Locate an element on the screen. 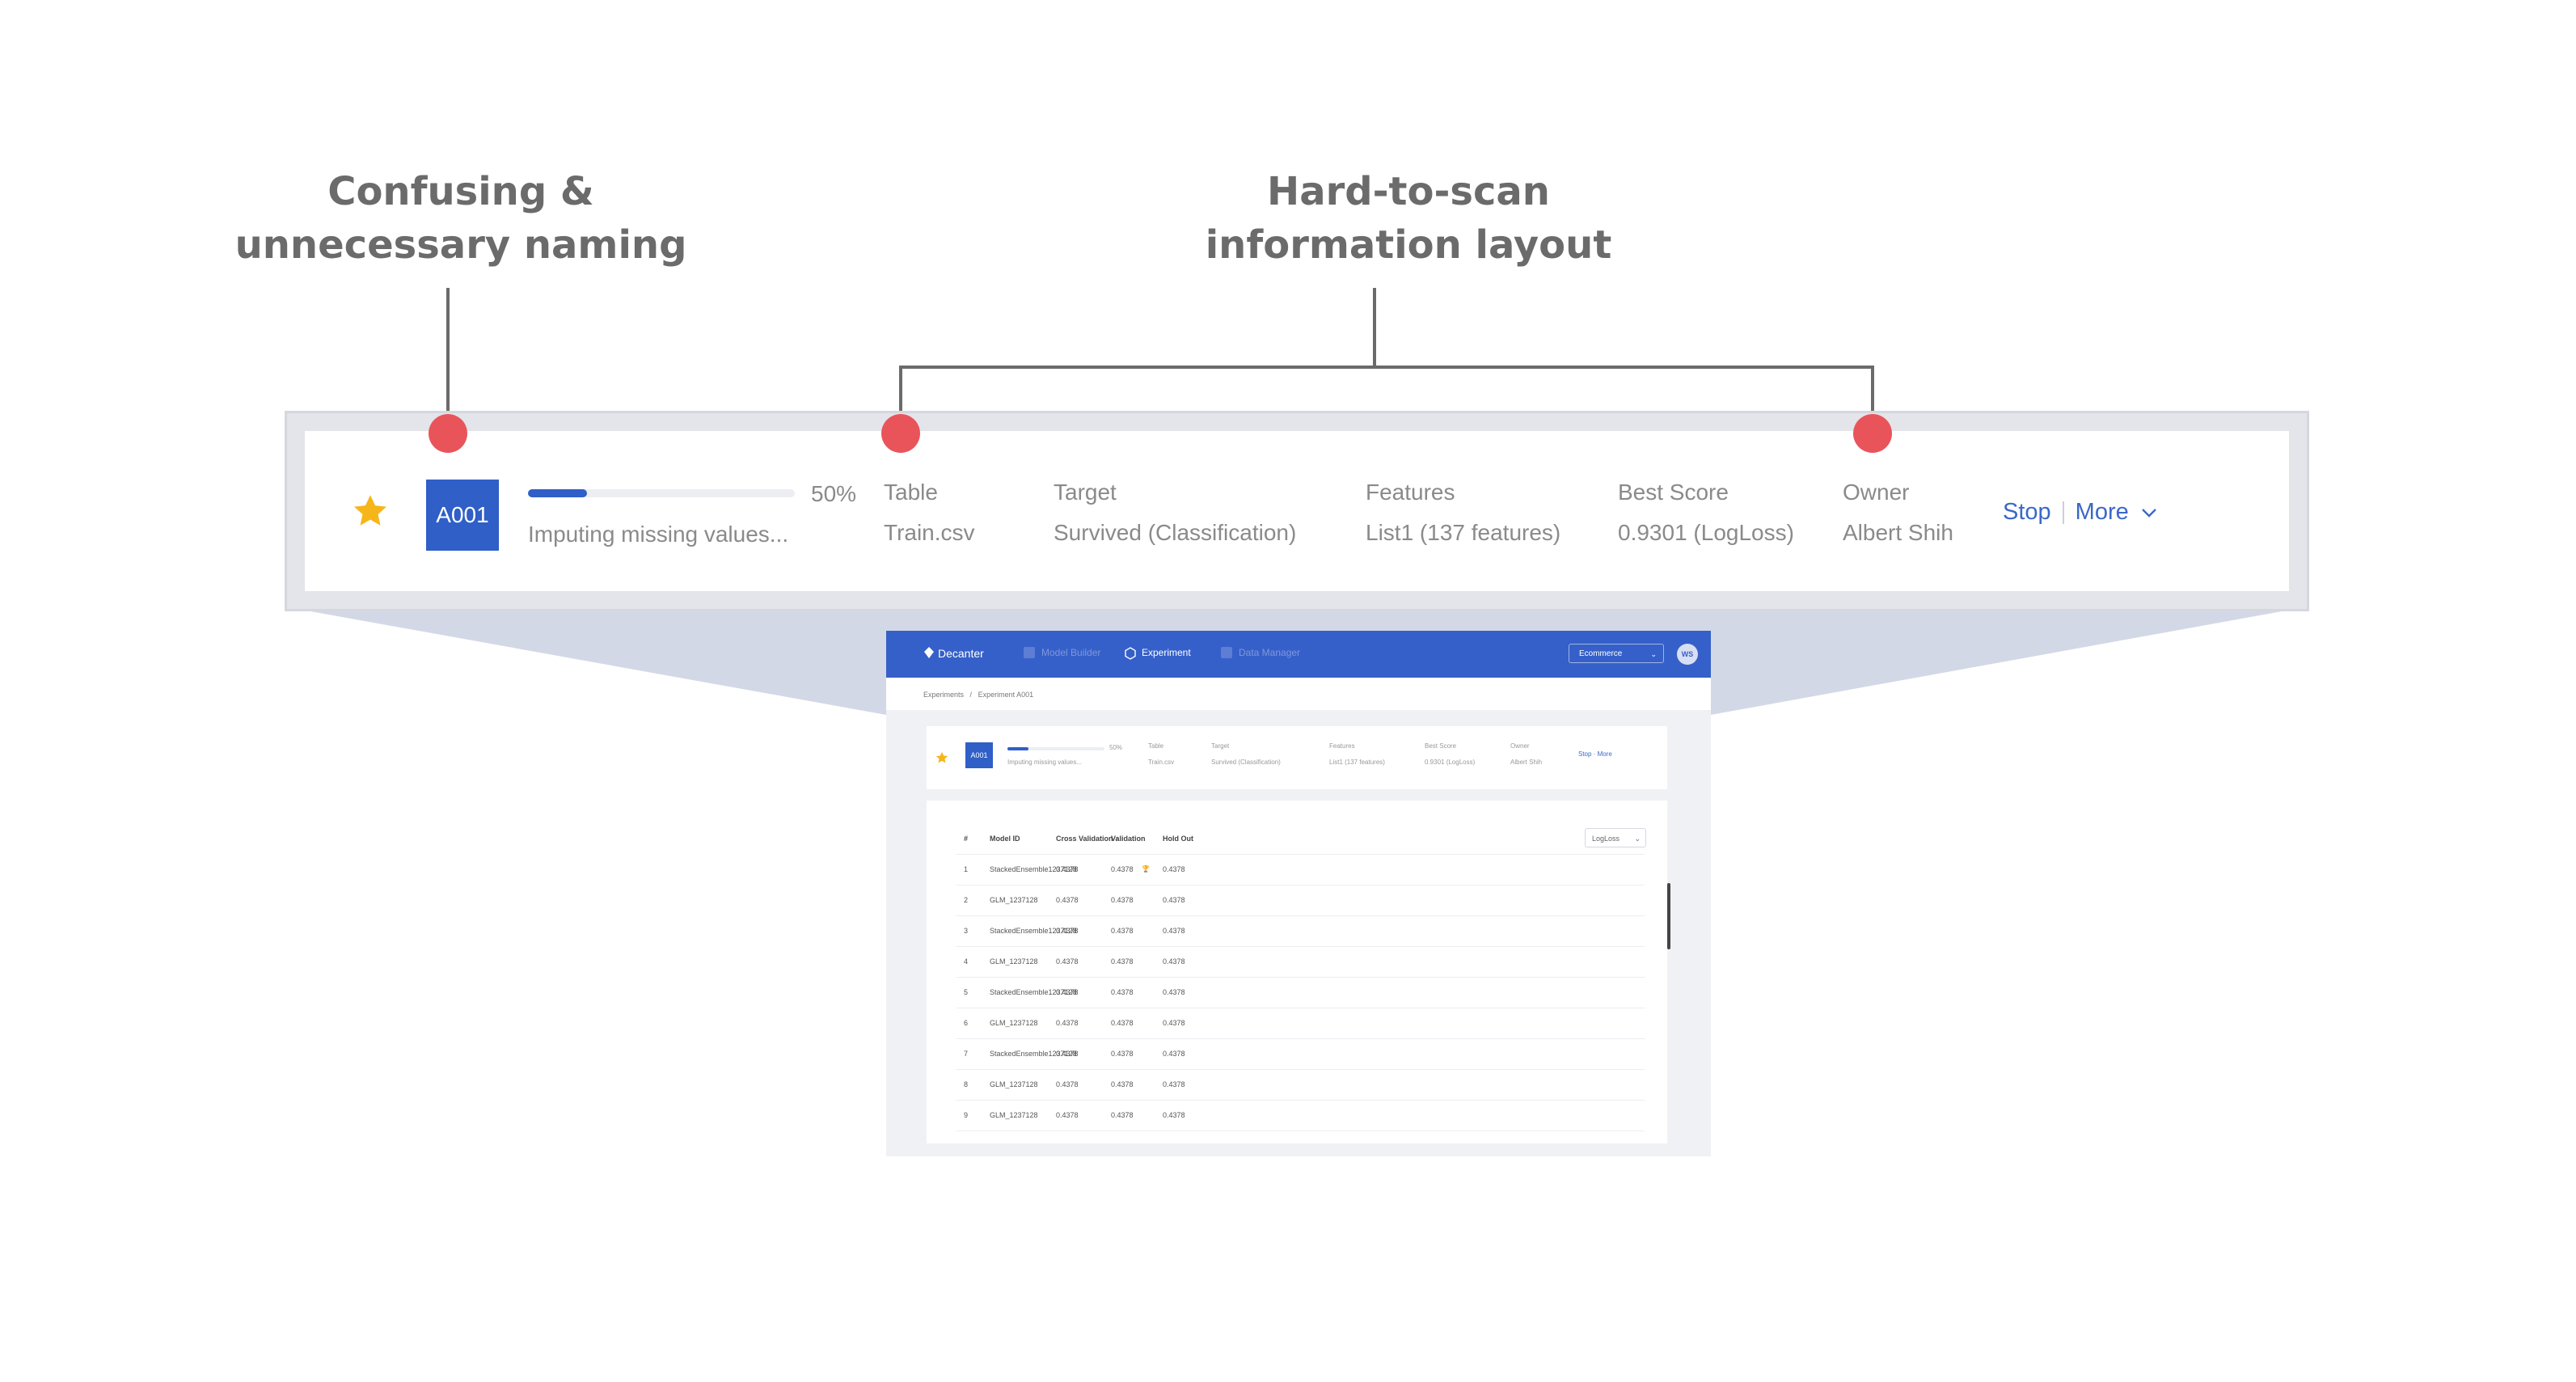 This screenshot has width=2576, height=1382. model-builder-icon is located at coordinates (1029, 652).